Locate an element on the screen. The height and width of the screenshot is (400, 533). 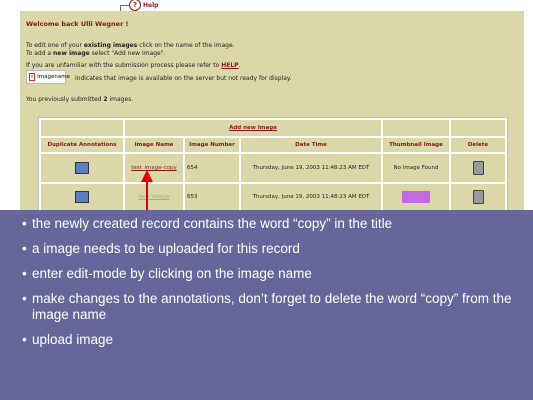
thumbnail-image is located at coordinates (416, 197).